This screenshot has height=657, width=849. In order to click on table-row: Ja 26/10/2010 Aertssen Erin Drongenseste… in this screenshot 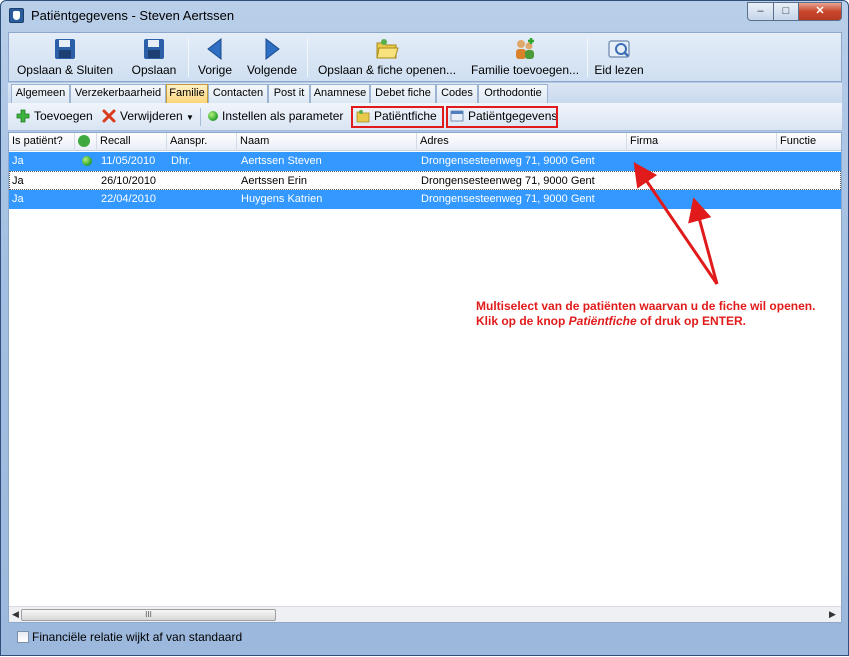, I will do `click(425, 180)`.